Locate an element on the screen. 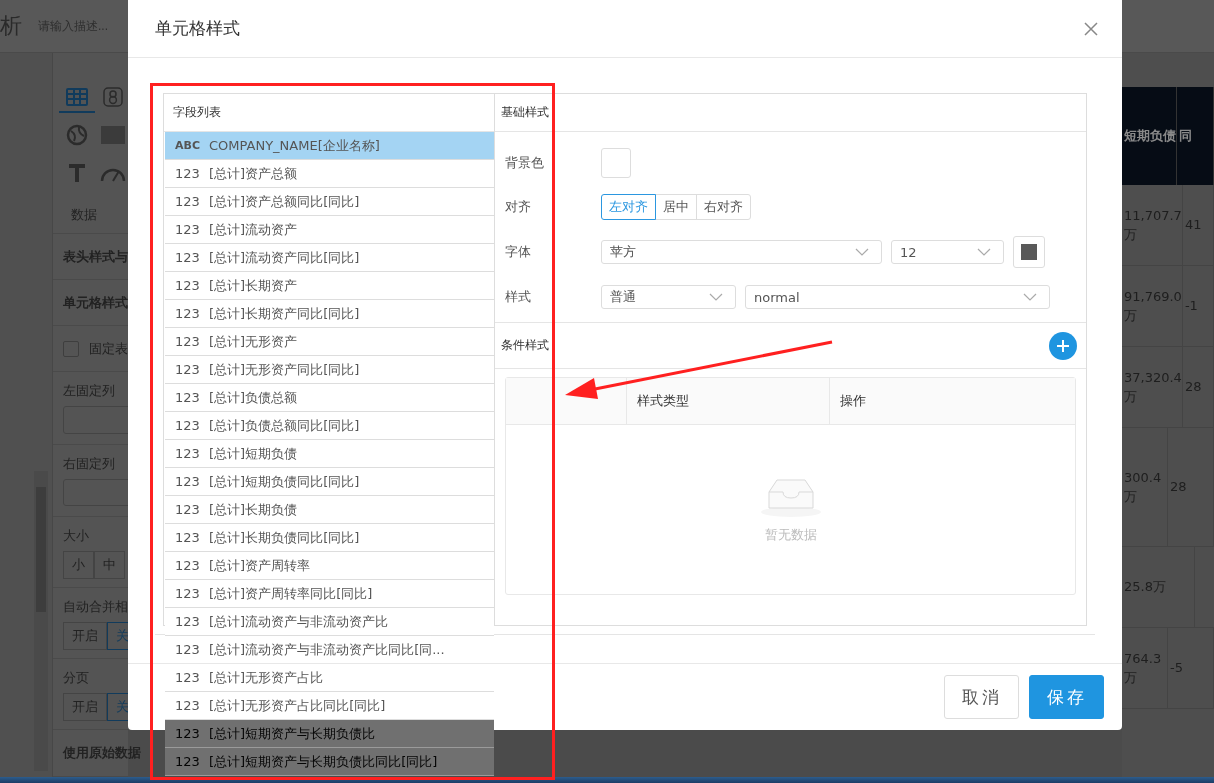 The height and width of the screenshot is (783, 1214). field-list-item: 123 [总计]短期资产与长期负债比同比[同比] is located at coordinates (329, 762).